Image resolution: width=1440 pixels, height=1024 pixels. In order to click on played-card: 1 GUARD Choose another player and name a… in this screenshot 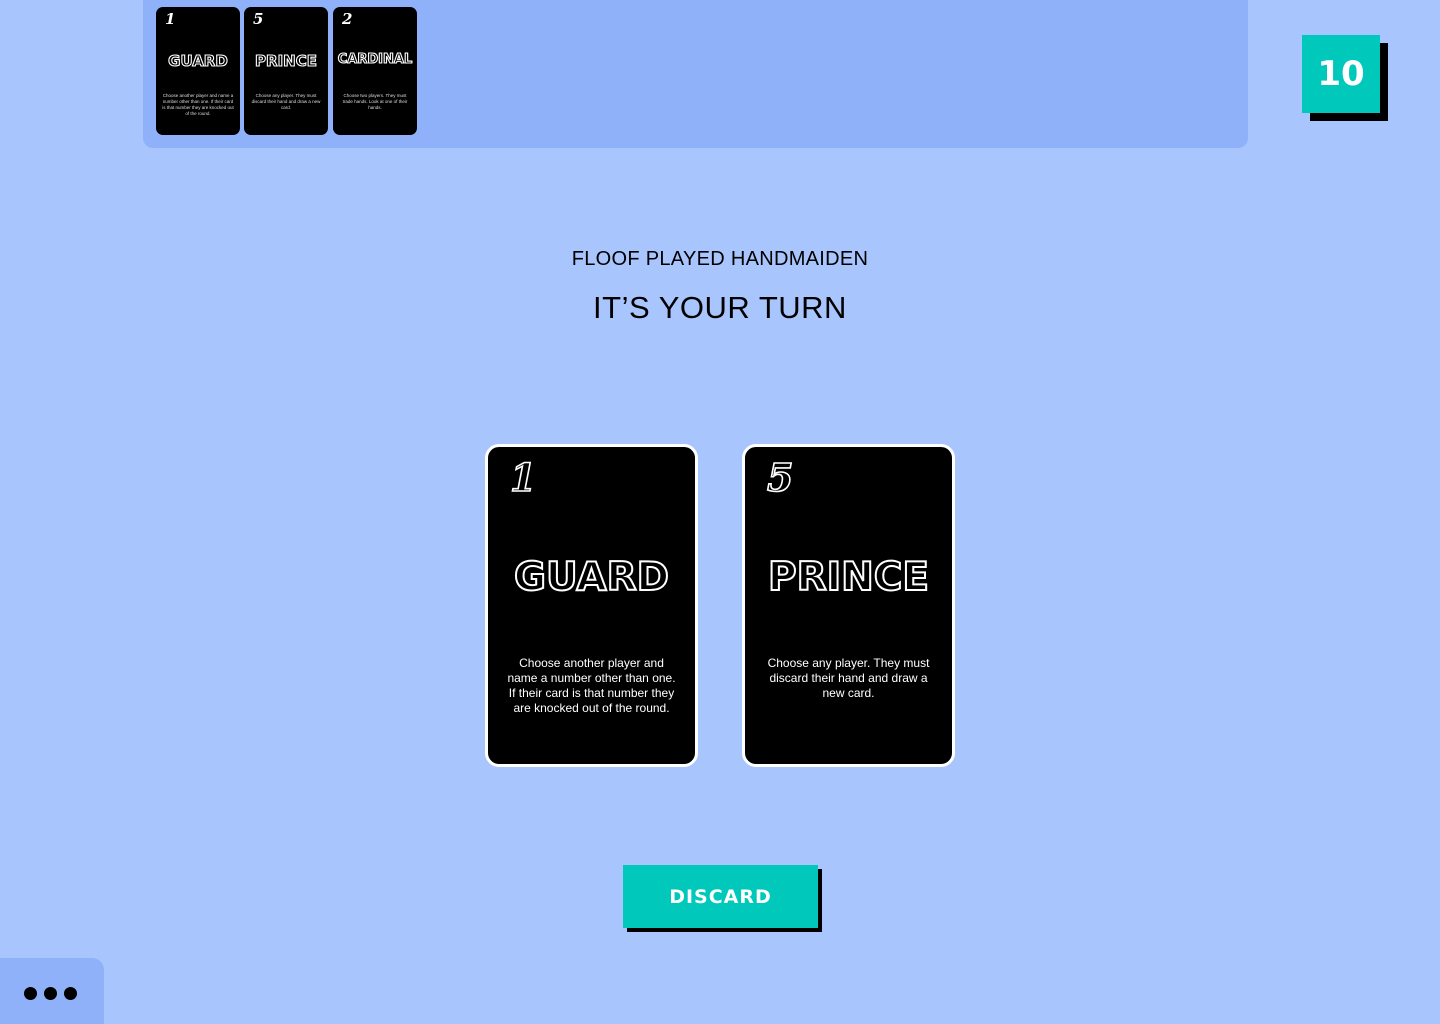, I will do `click(198, 71)`.